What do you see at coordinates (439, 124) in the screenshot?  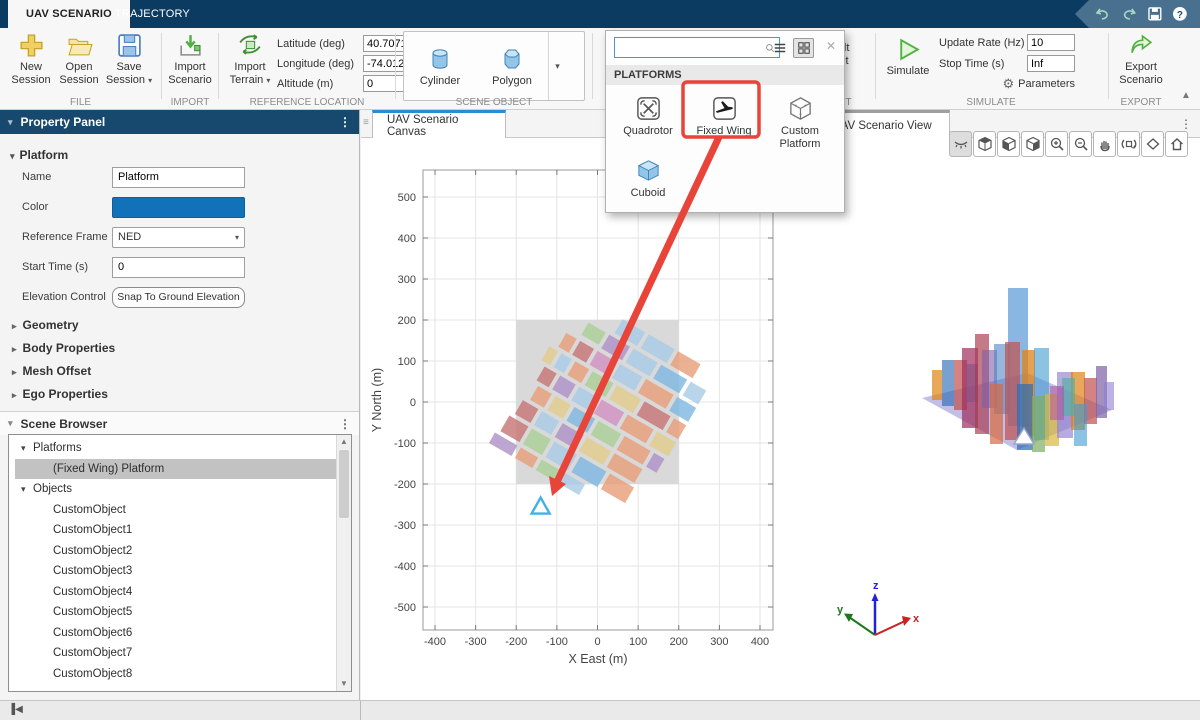 I see `tab-uav-scenario-canvas: UAV Scenario Canvas` at bounding box center [439, 124].